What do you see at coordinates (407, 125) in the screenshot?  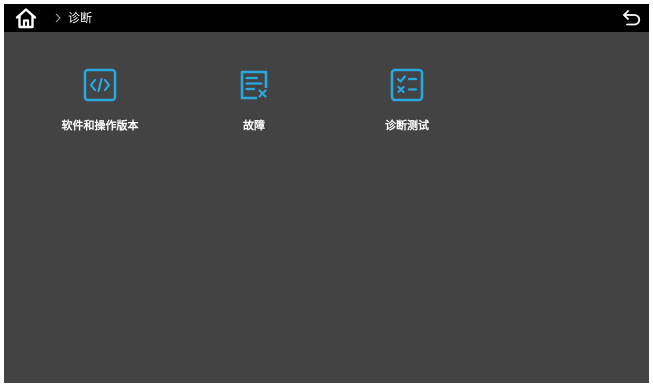 I see `tile-label: 诊断测试` at bounding box center [407, 125].